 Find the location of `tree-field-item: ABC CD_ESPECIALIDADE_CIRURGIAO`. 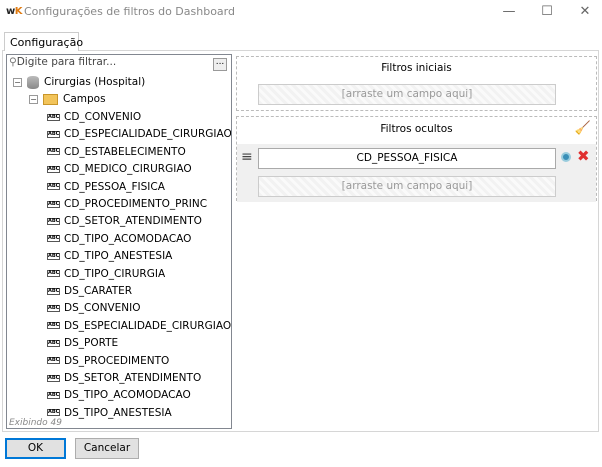

tree-field-item: ABC CD_ESPECIALIDADE_CIRURGIAO is located at coordinates (139, 134).